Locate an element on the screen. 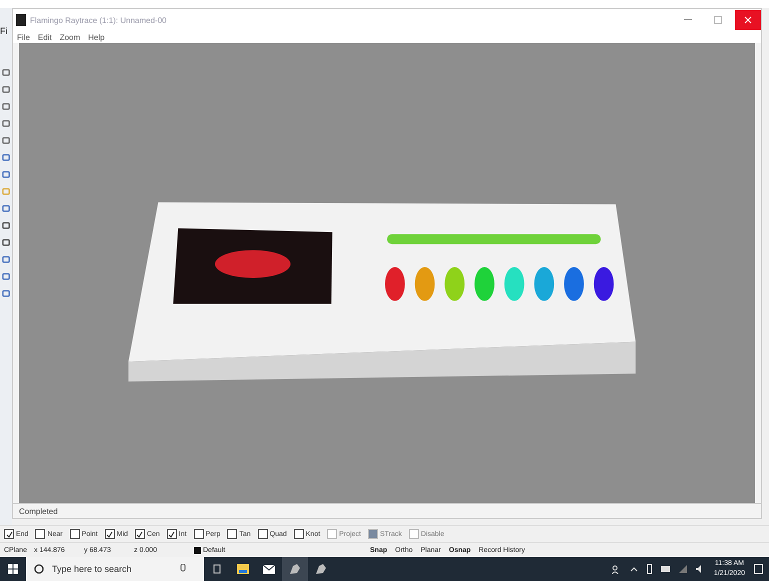  search-icon is located at coordinates (39, 569).